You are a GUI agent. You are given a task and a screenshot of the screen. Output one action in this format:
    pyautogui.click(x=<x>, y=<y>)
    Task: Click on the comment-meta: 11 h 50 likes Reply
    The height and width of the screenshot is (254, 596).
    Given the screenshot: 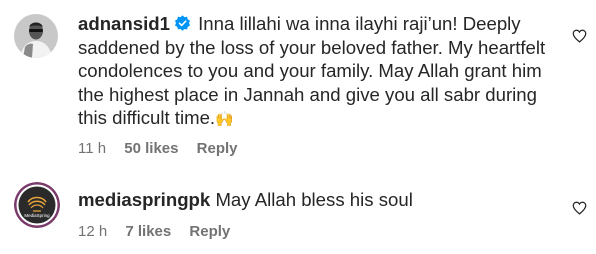 What is the action you would take?
    pyautogui.click(x=165, y=148)
    